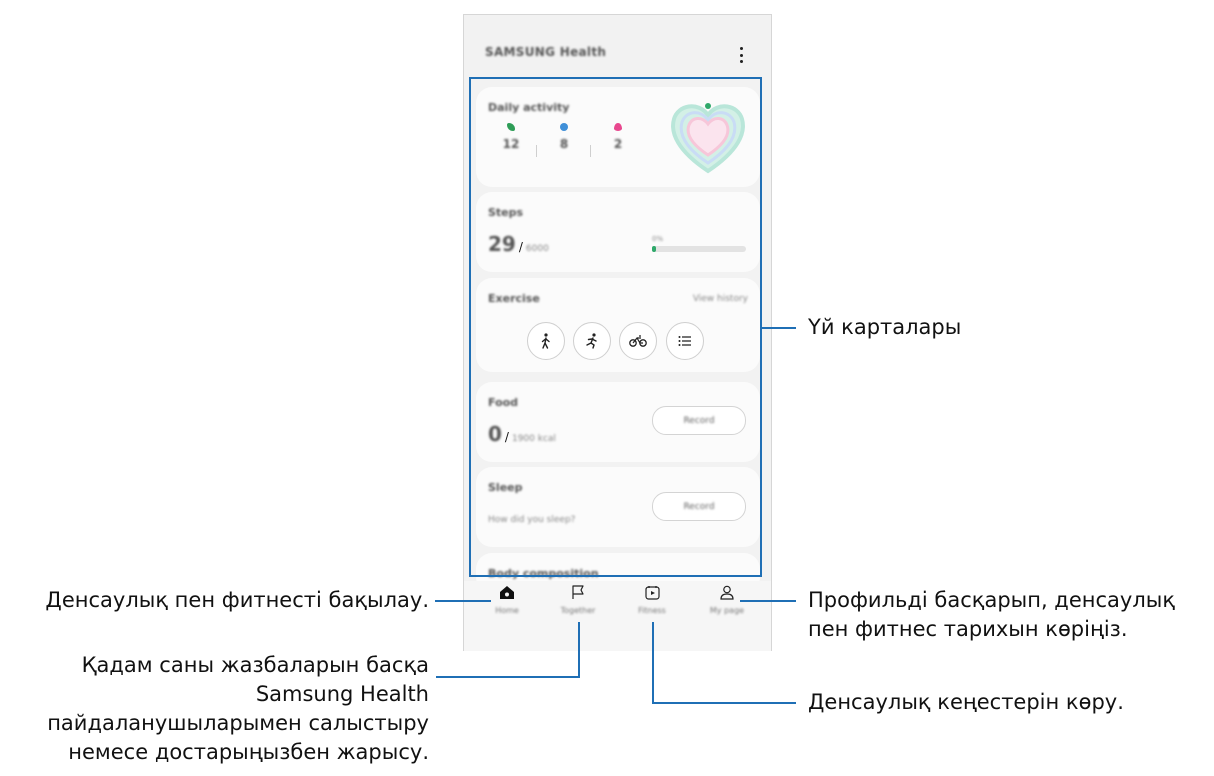 Image resolution: width=1214 pixels, height=776 pixels. What do you see at coordinates (578, 592) in the screenshot?
I see `flag-icon` at bounding box center [578, 592].